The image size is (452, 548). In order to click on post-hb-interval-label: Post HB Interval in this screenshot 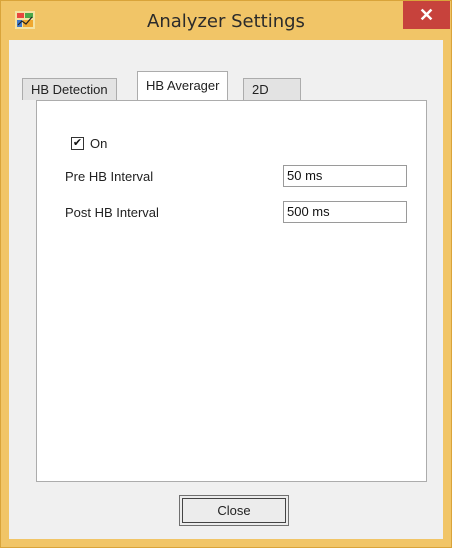, I will do `click(112, 212)`.